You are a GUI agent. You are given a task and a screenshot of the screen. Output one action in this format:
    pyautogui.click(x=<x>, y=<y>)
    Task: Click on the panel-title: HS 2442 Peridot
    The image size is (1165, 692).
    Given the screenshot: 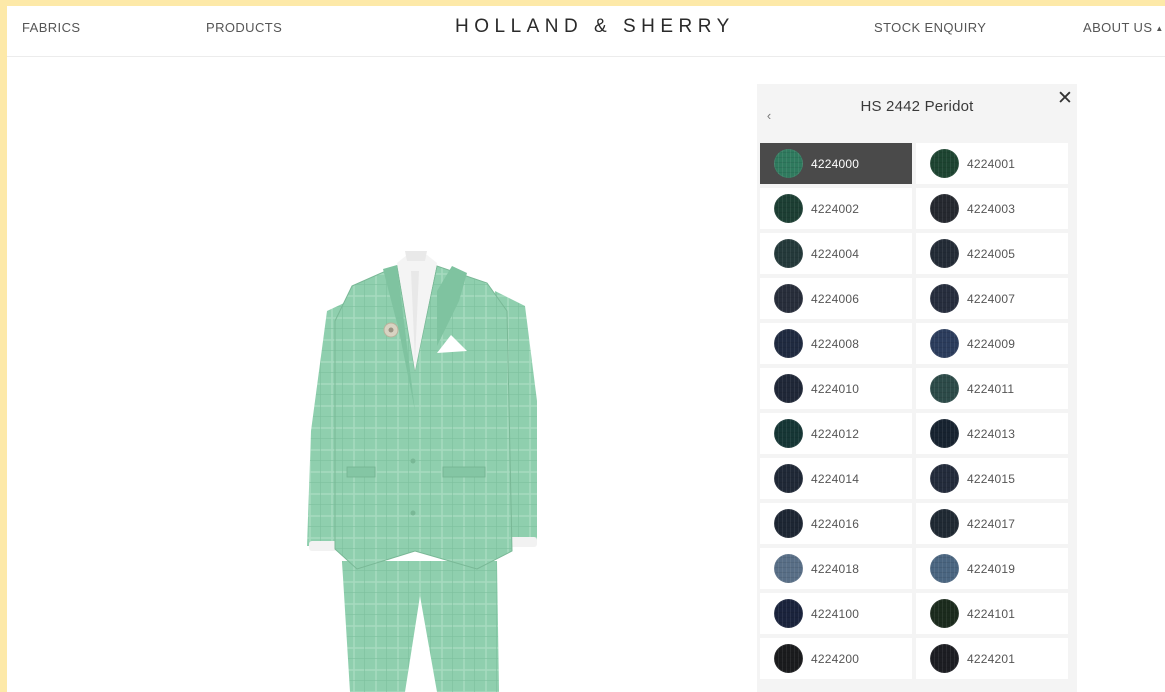 What is the action you would take?
    pyautogui.click(x=917, y=106)
    